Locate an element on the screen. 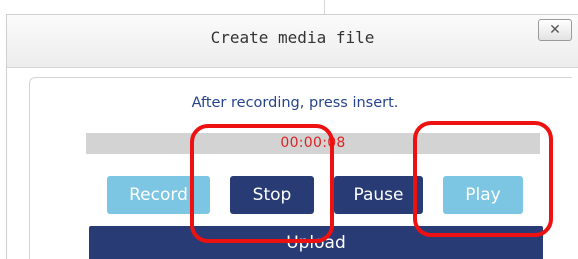 The width and height of the screenshot is (578, 259). recording-instruction: After recording, press insert. is located at coordinates (295, 103).